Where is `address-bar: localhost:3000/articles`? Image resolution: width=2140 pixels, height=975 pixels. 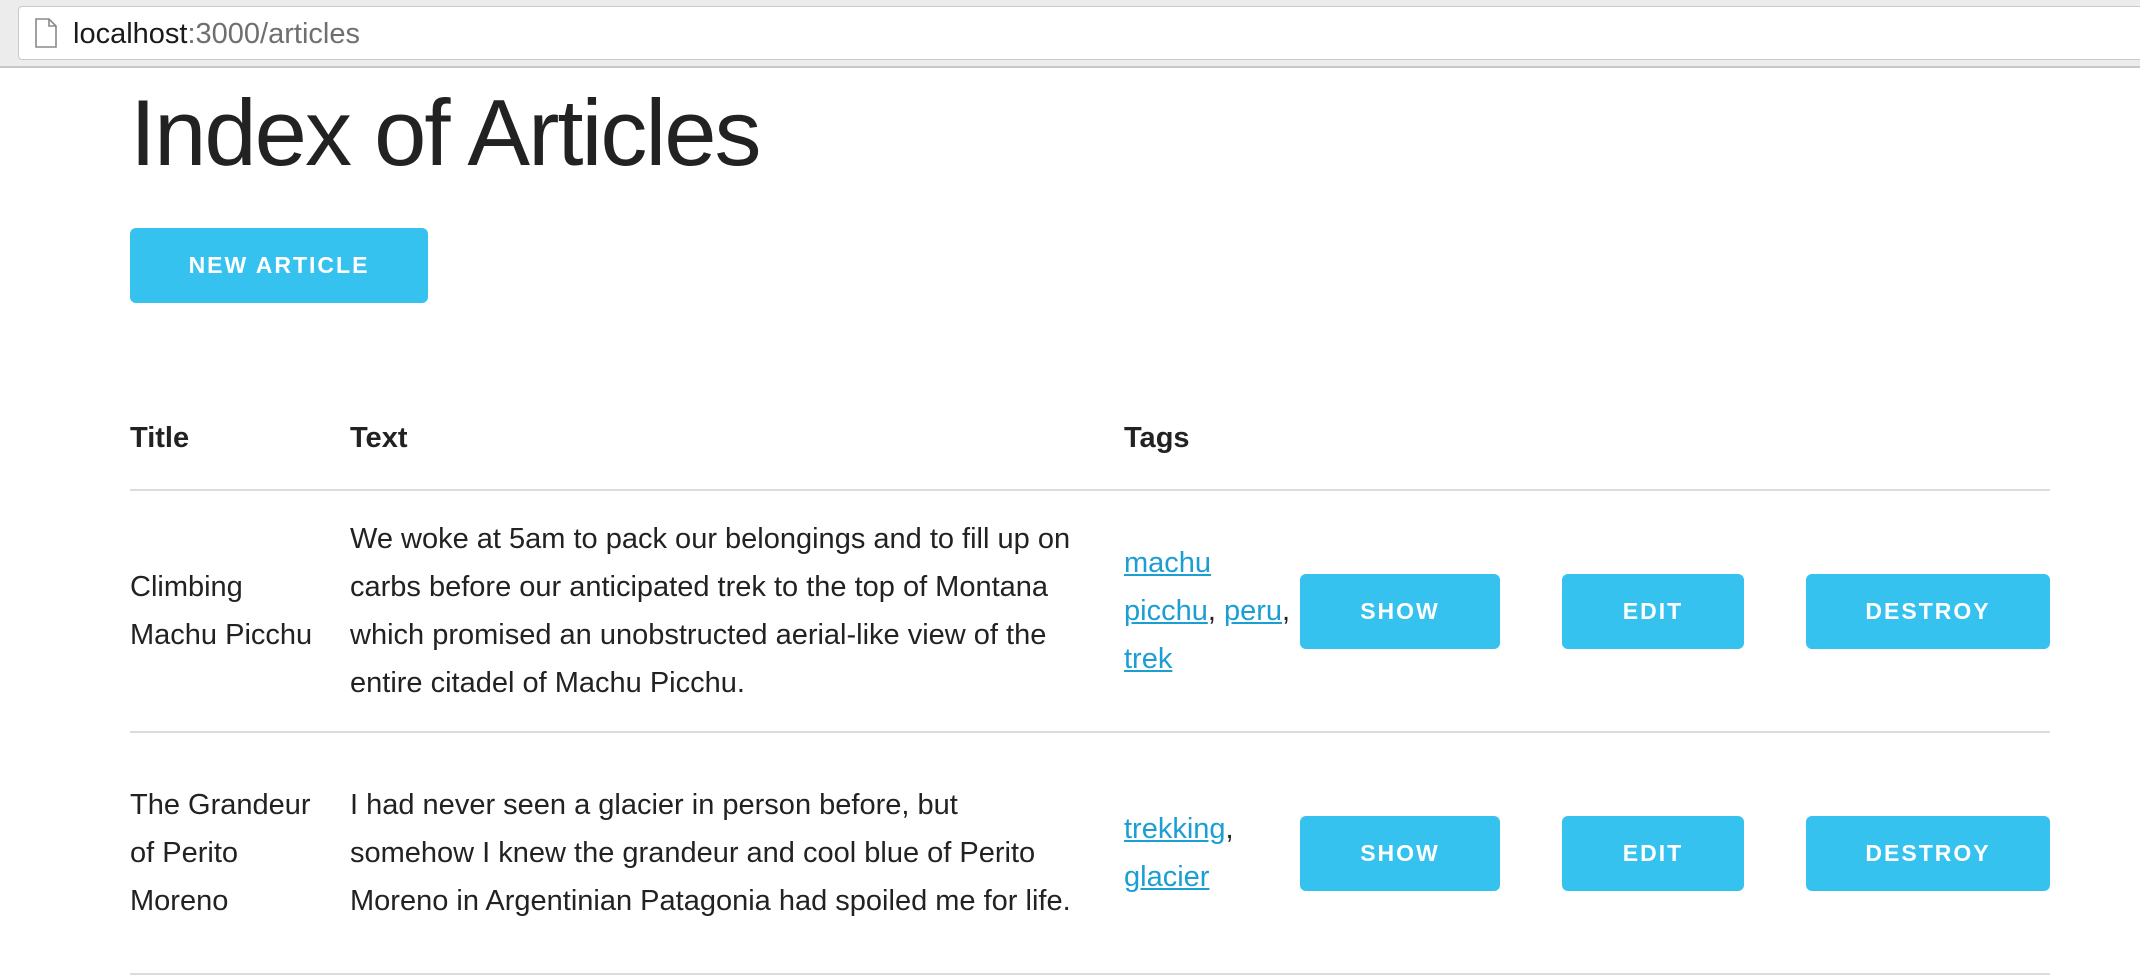 address-bar: localhost:3000/articles is located at coordinates (1079, 33).